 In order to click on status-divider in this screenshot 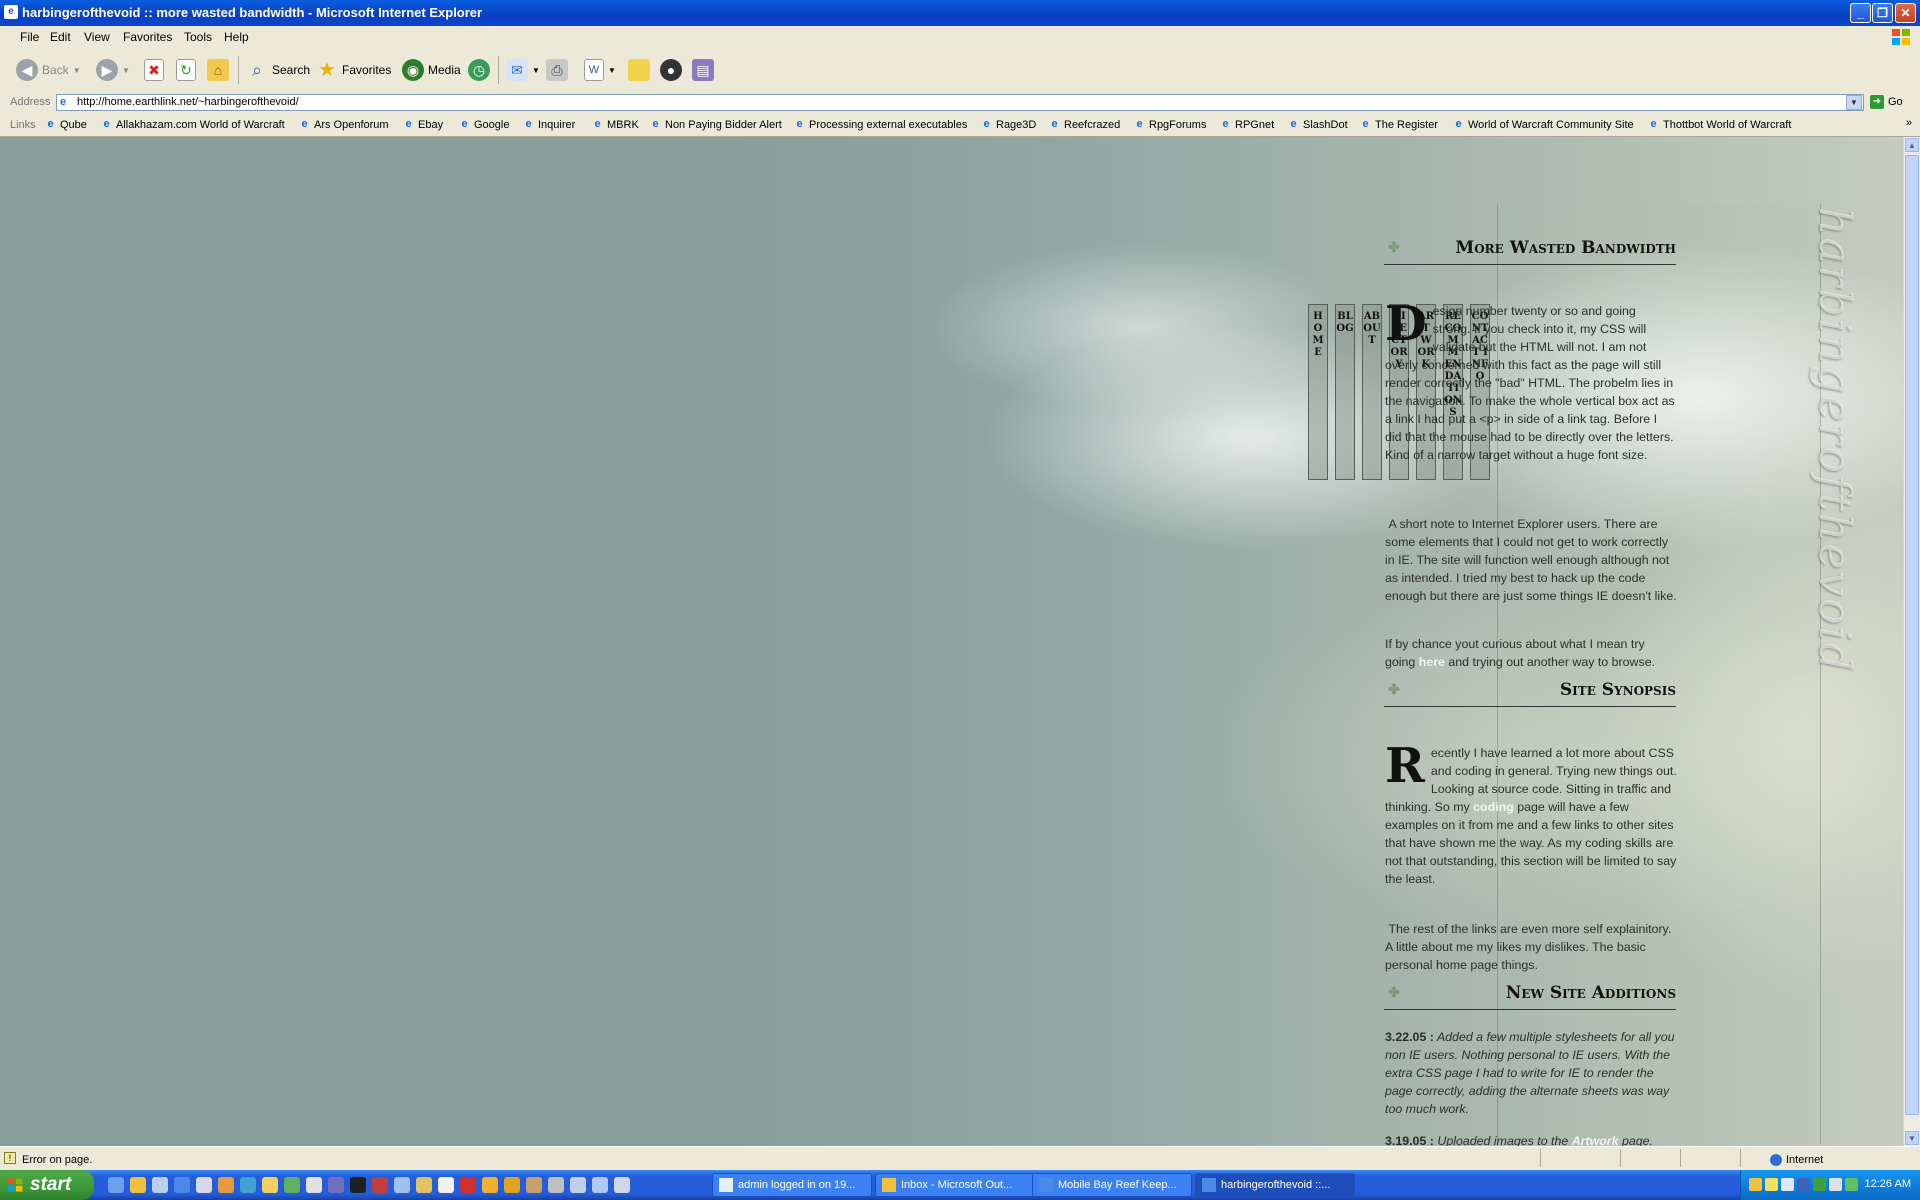, I will do `click(1540, 1158)`.